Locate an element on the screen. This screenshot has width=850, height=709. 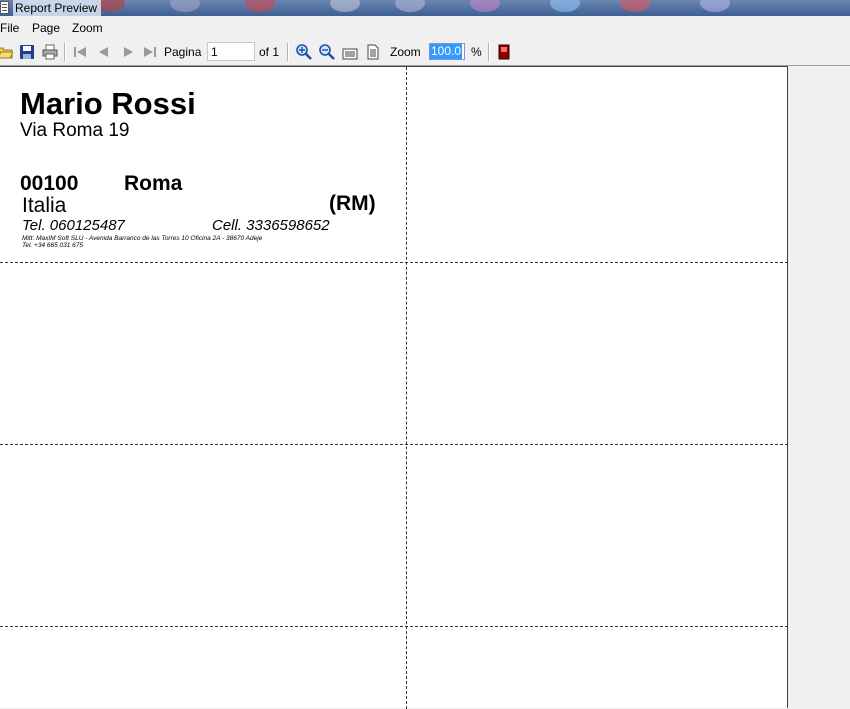
recipient-name: Mario Rossi is located at coordinates (108, 103).